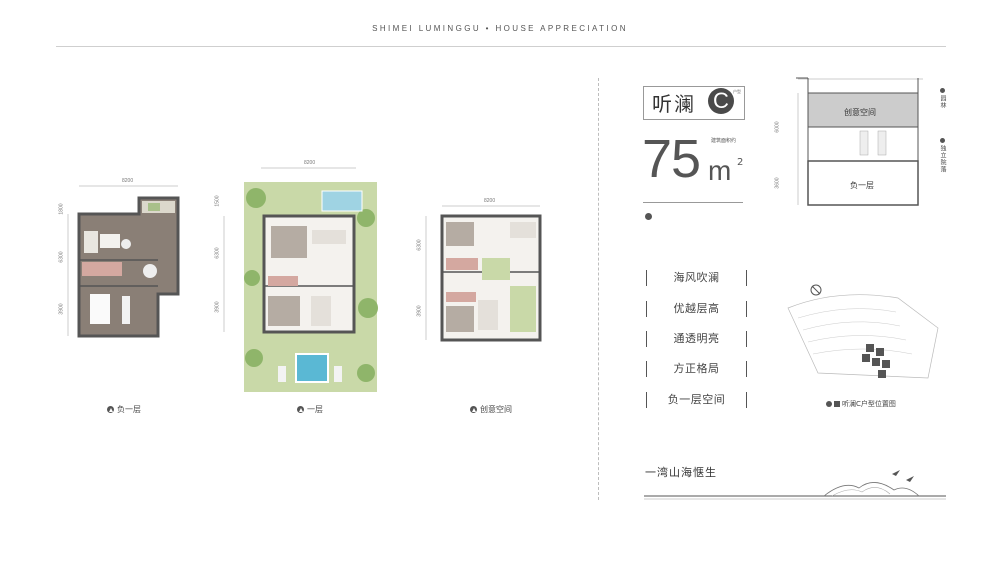  What do you see at coordinates (217, 307) in the screenshot?
I see `first-floor-dim-3: 3900` at bounding box center [217, 307].